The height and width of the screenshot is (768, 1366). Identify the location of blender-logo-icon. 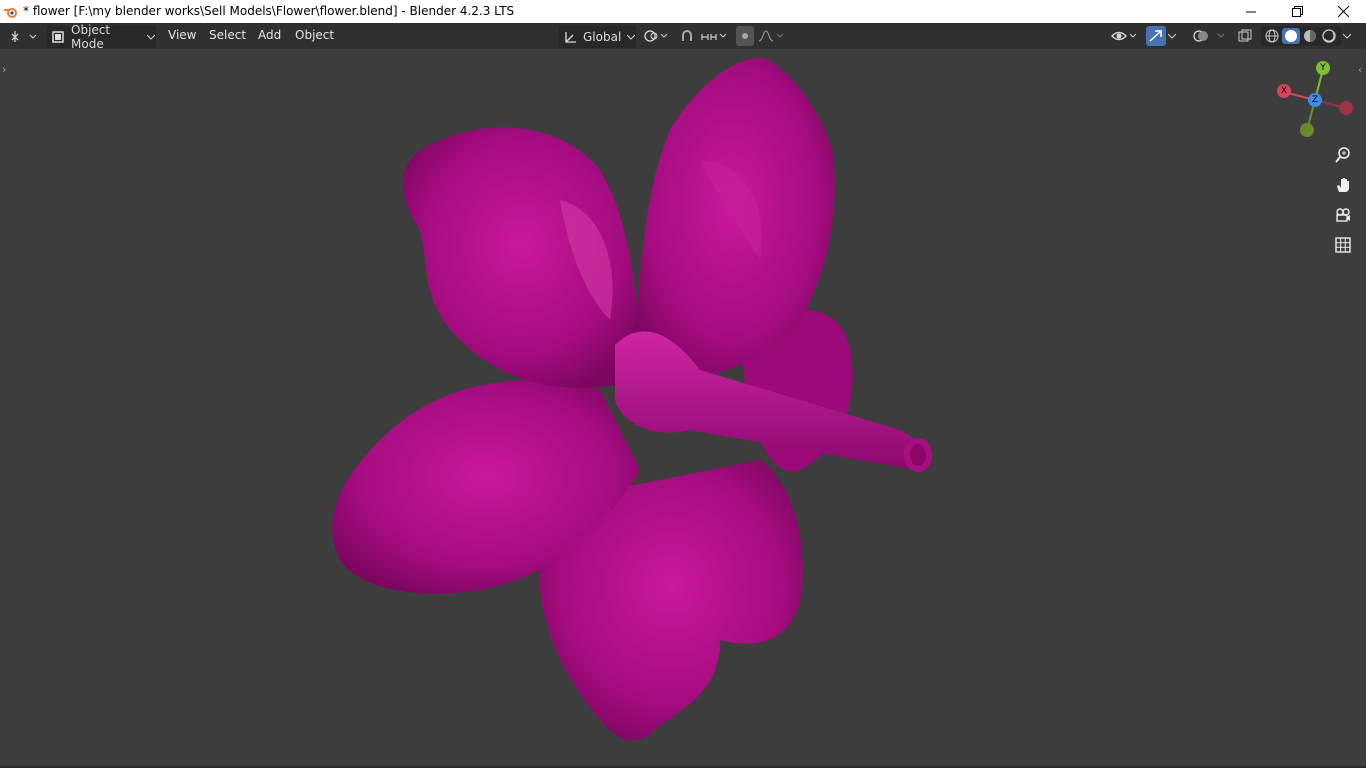
(11, 12).